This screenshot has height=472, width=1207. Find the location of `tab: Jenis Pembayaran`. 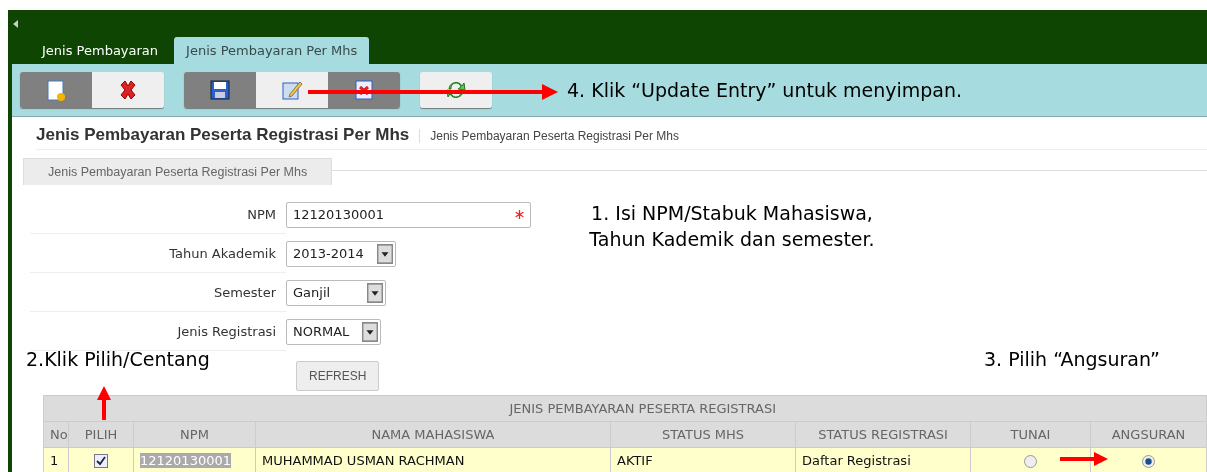

tab: Jenis Pembayaran is located at coordinates (100, 50).